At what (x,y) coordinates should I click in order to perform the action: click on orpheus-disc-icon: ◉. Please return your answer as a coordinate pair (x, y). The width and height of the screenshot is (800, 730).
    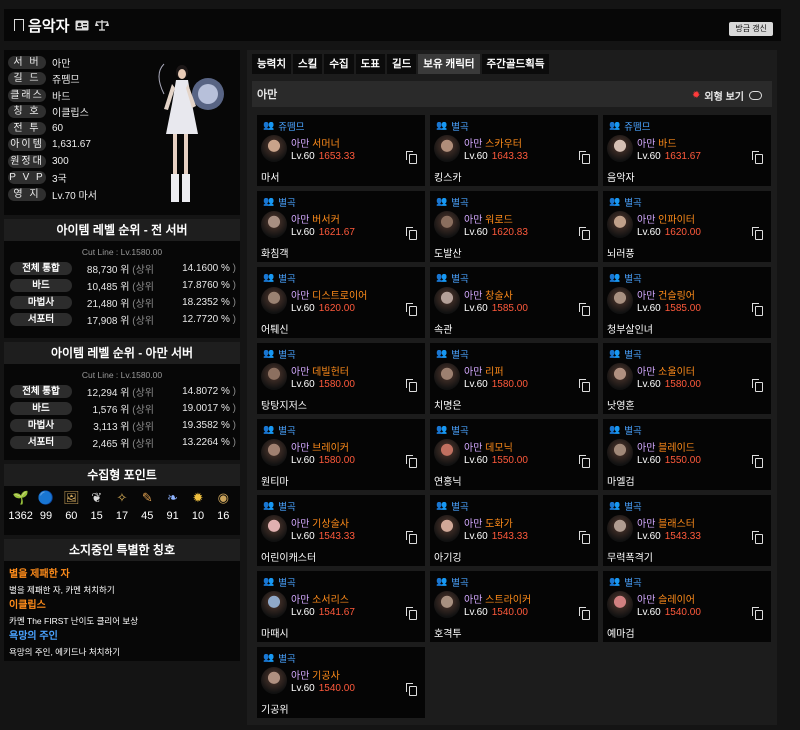
    Looking at the image, I should click on (223, 497).